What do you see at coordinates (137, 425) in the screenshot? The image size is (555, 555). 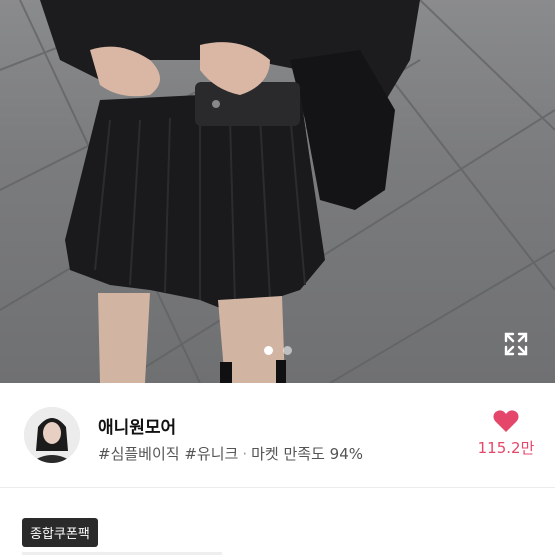 I see `shop-name: 애니원모어` at bounding box center [137, 425].